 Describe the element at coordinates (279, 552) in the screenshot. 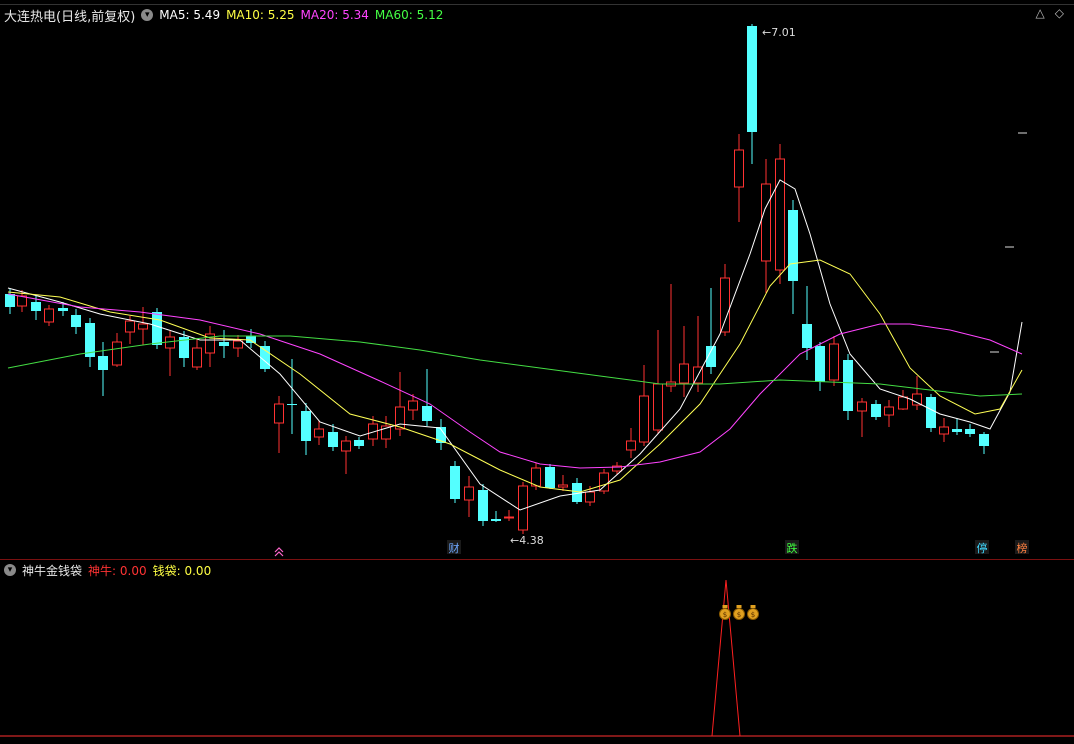

I see `double-chevron-up-icon` at that location.